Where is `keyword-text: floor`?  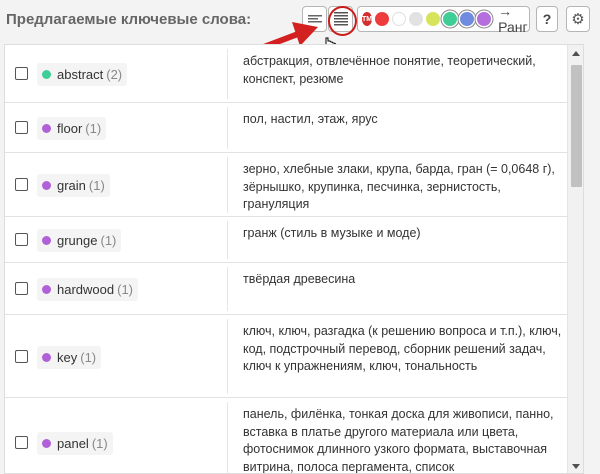 keyword-text: floor is located at coordinates (70, 128).